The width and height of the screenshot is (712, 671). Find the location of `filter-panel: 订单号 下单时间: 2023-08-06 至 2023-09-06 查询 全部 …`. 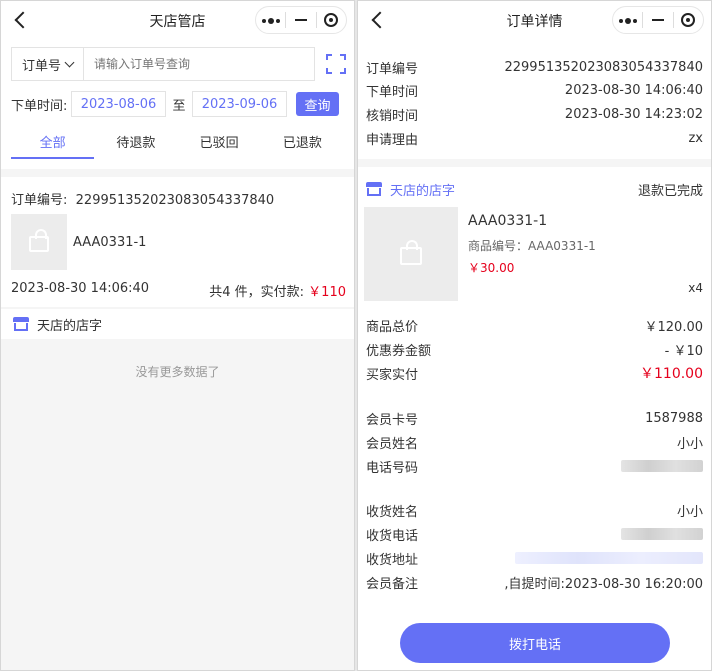

filter-panel: 订单号 下单时间: 2023-08-06 至 2023-09-06 查询 全部 … is located at coordinates (177, 104).